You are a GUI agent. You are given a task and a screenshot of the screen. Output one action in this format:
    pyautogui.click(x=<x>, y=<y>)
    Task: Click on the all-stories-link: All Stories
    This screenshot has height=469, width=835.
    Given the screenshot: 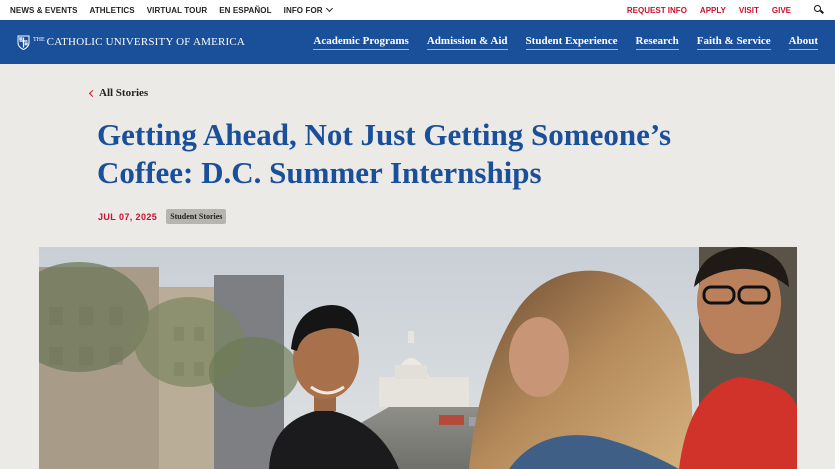 What is the action you would take?
    pyautogui.click(x=118, y=93)
    